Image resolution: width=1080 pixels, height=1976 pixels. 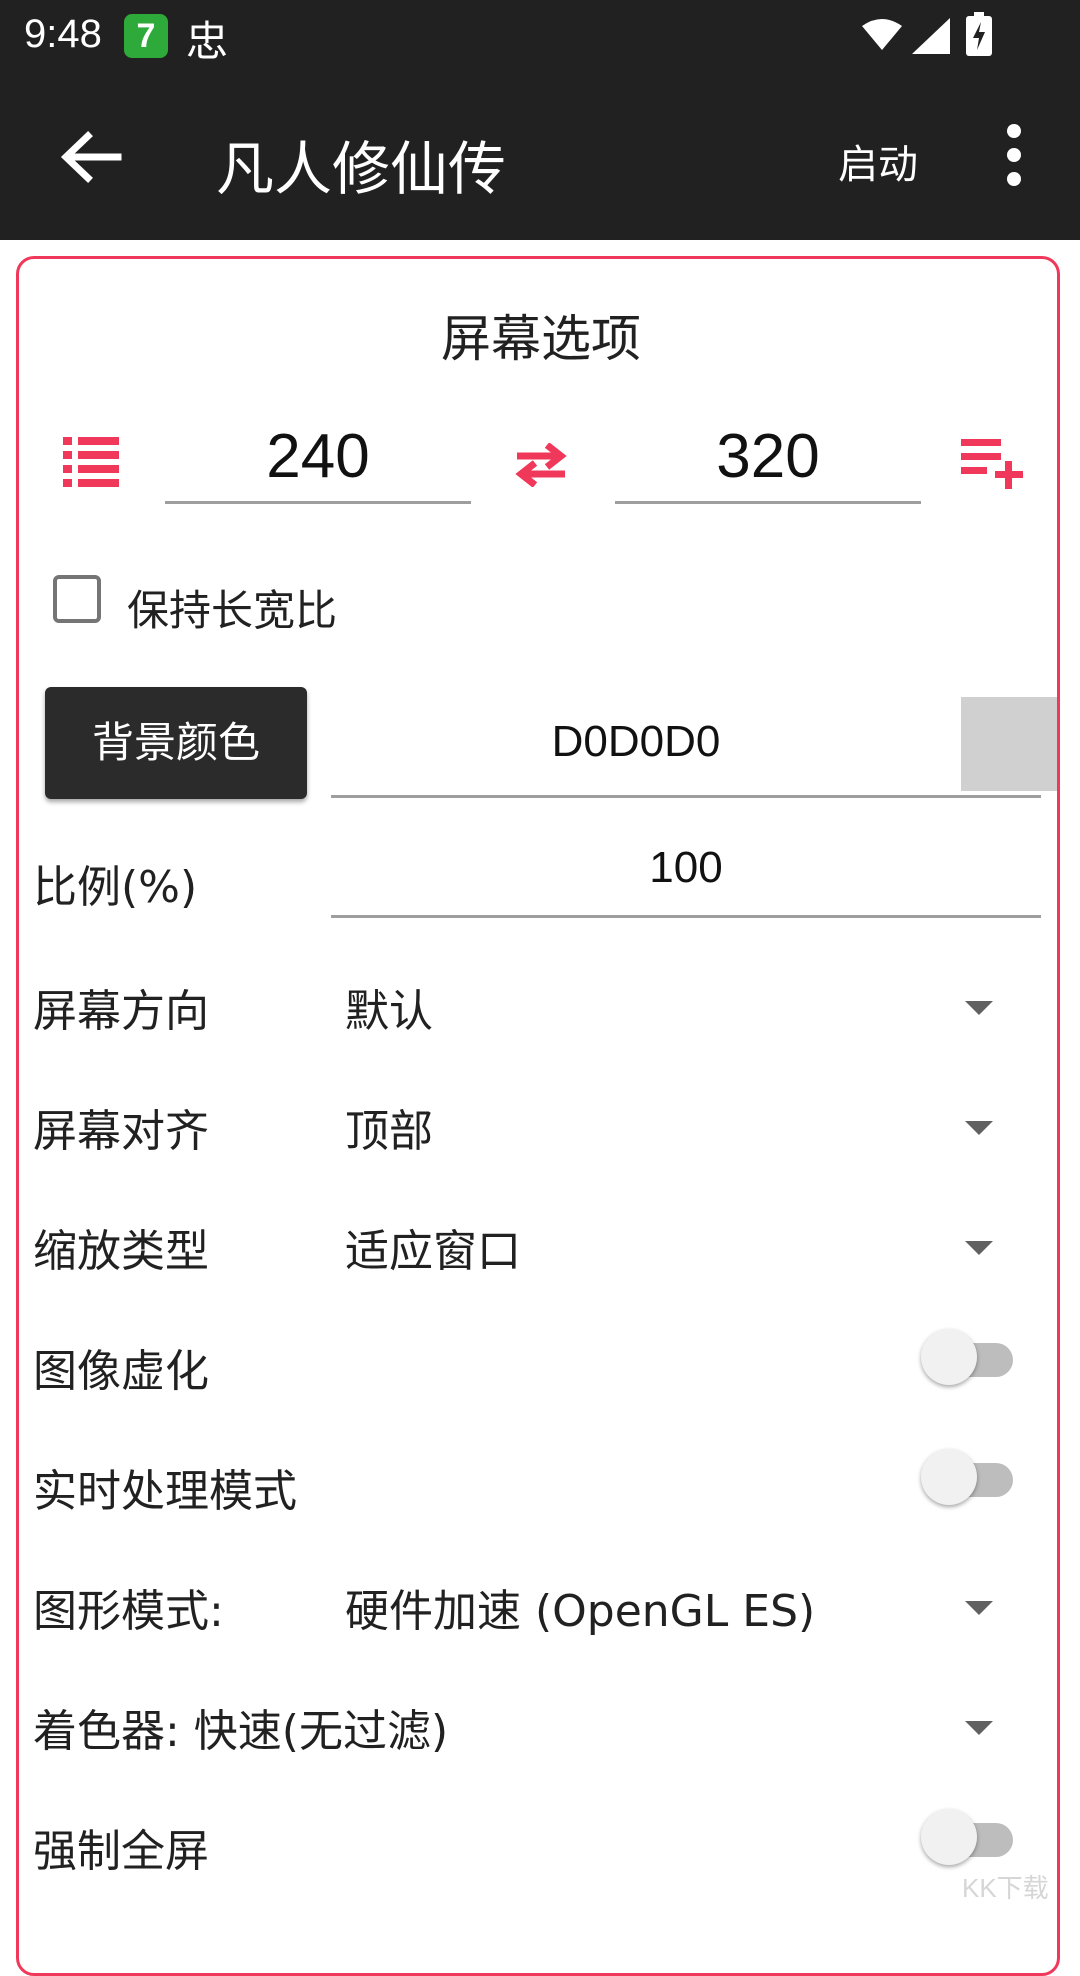 I want to click on more-options-icon, so click(x=1014, y=156).